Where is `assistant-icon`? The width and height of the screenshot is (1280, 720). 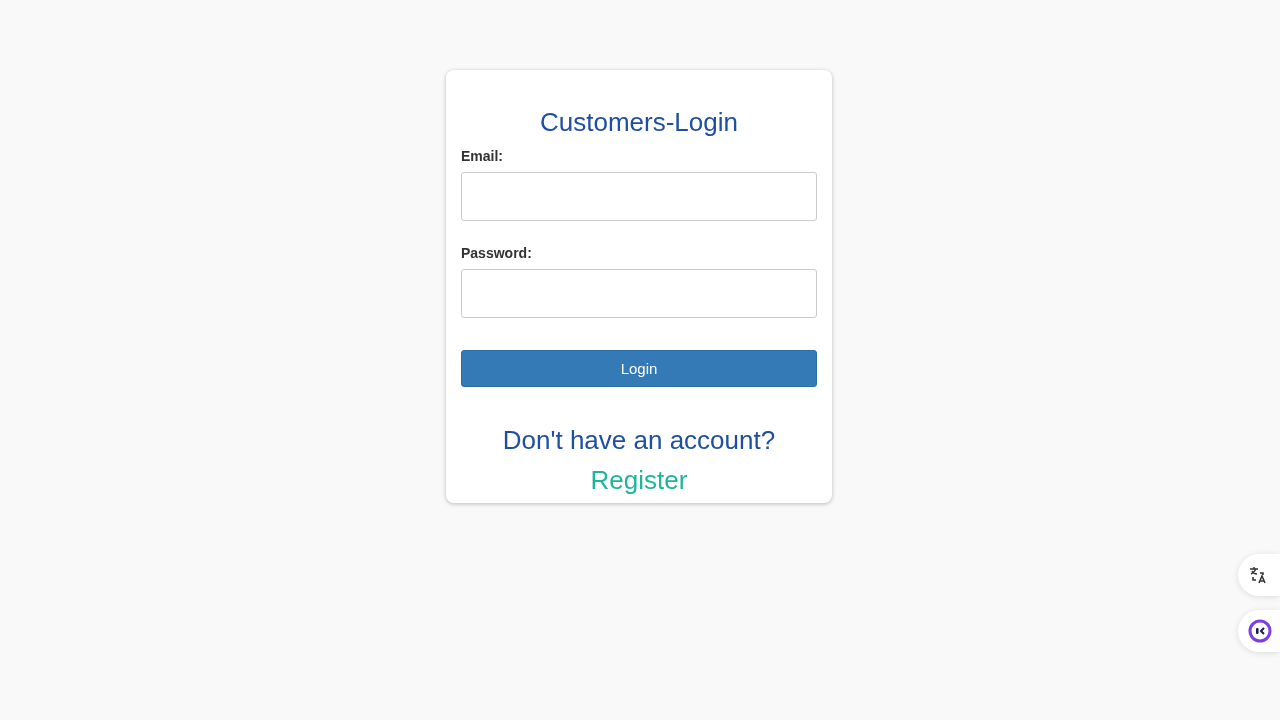
assistant-icon is located at coordinates (1260, 631).